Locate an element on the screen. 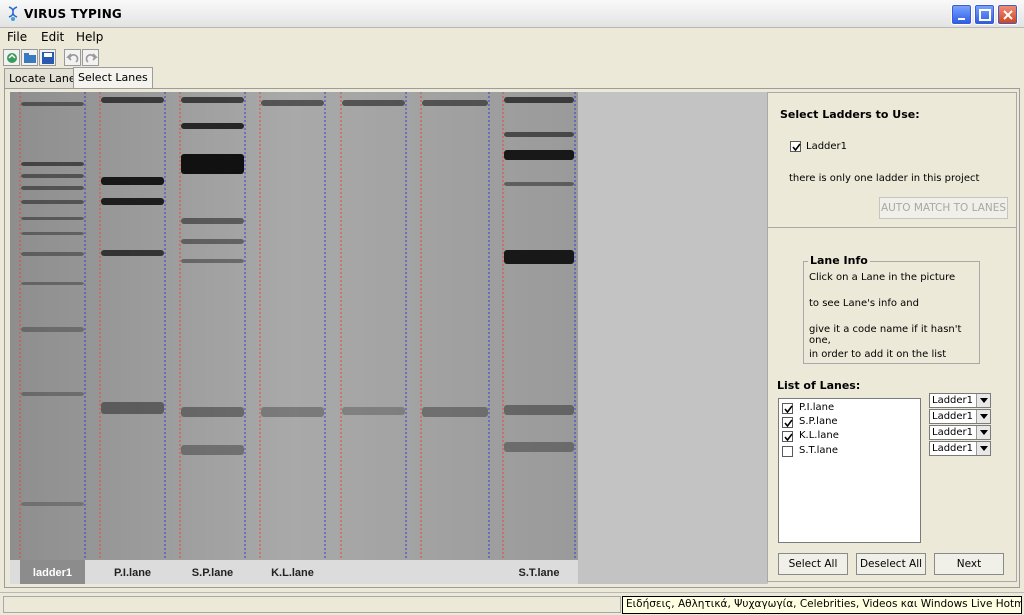 This screenshot has height=615, width=1024. undo-icon is located at coordinates (72, 58).